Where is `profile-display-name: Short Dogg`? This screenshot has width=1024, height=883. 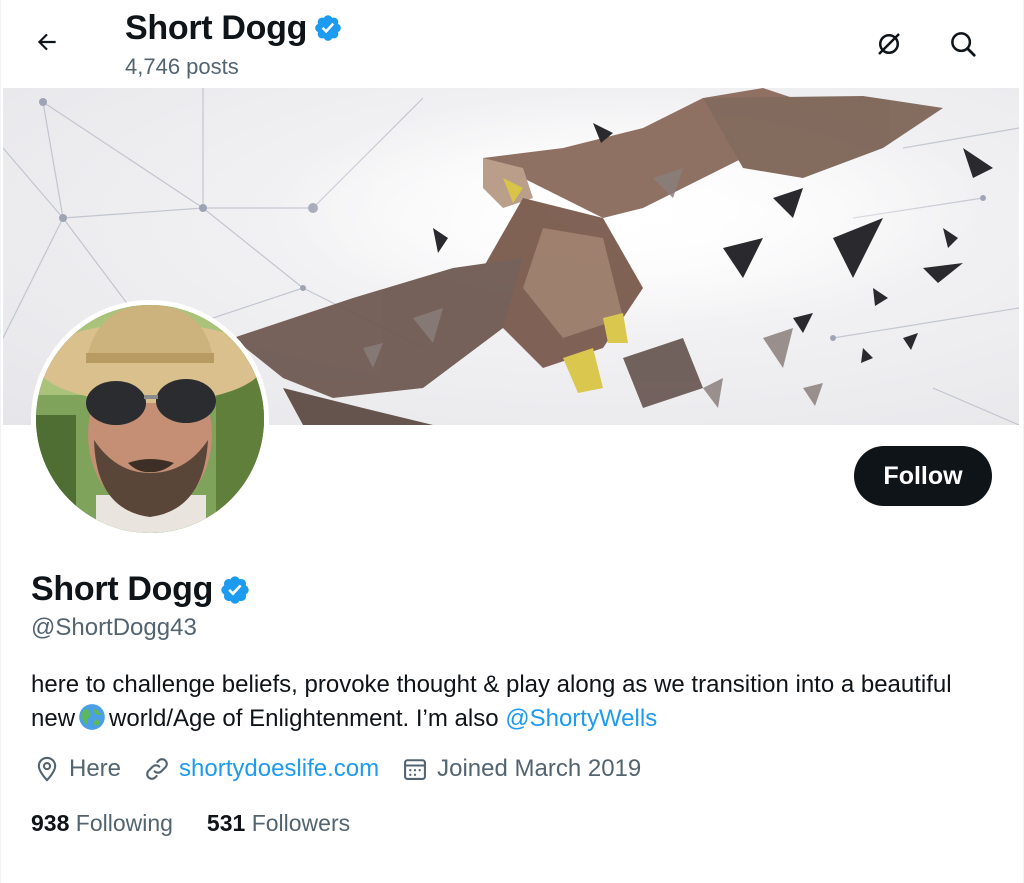 profile-display-name: Short Dogg is located at coordinates (122, 589).